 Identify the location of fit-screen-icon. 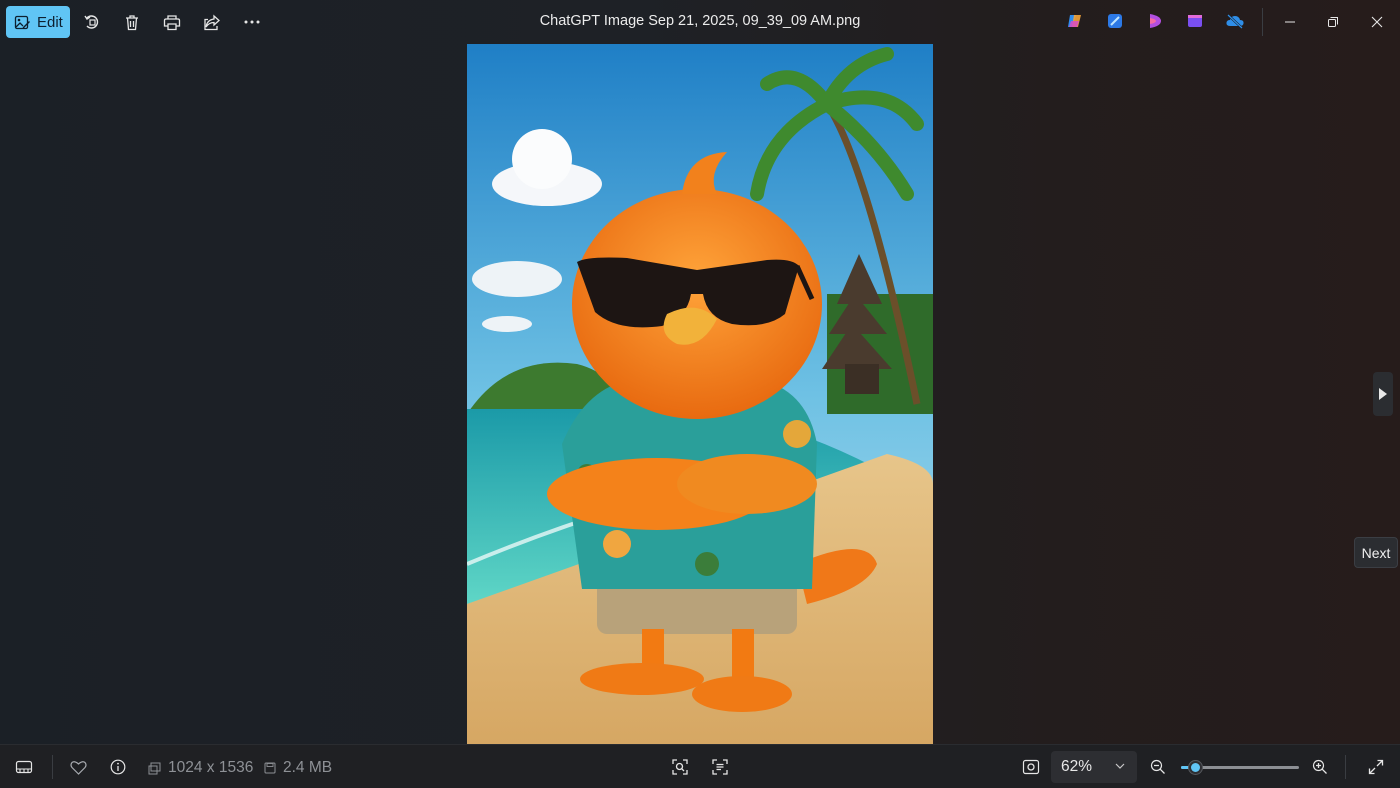
(1031, 767).